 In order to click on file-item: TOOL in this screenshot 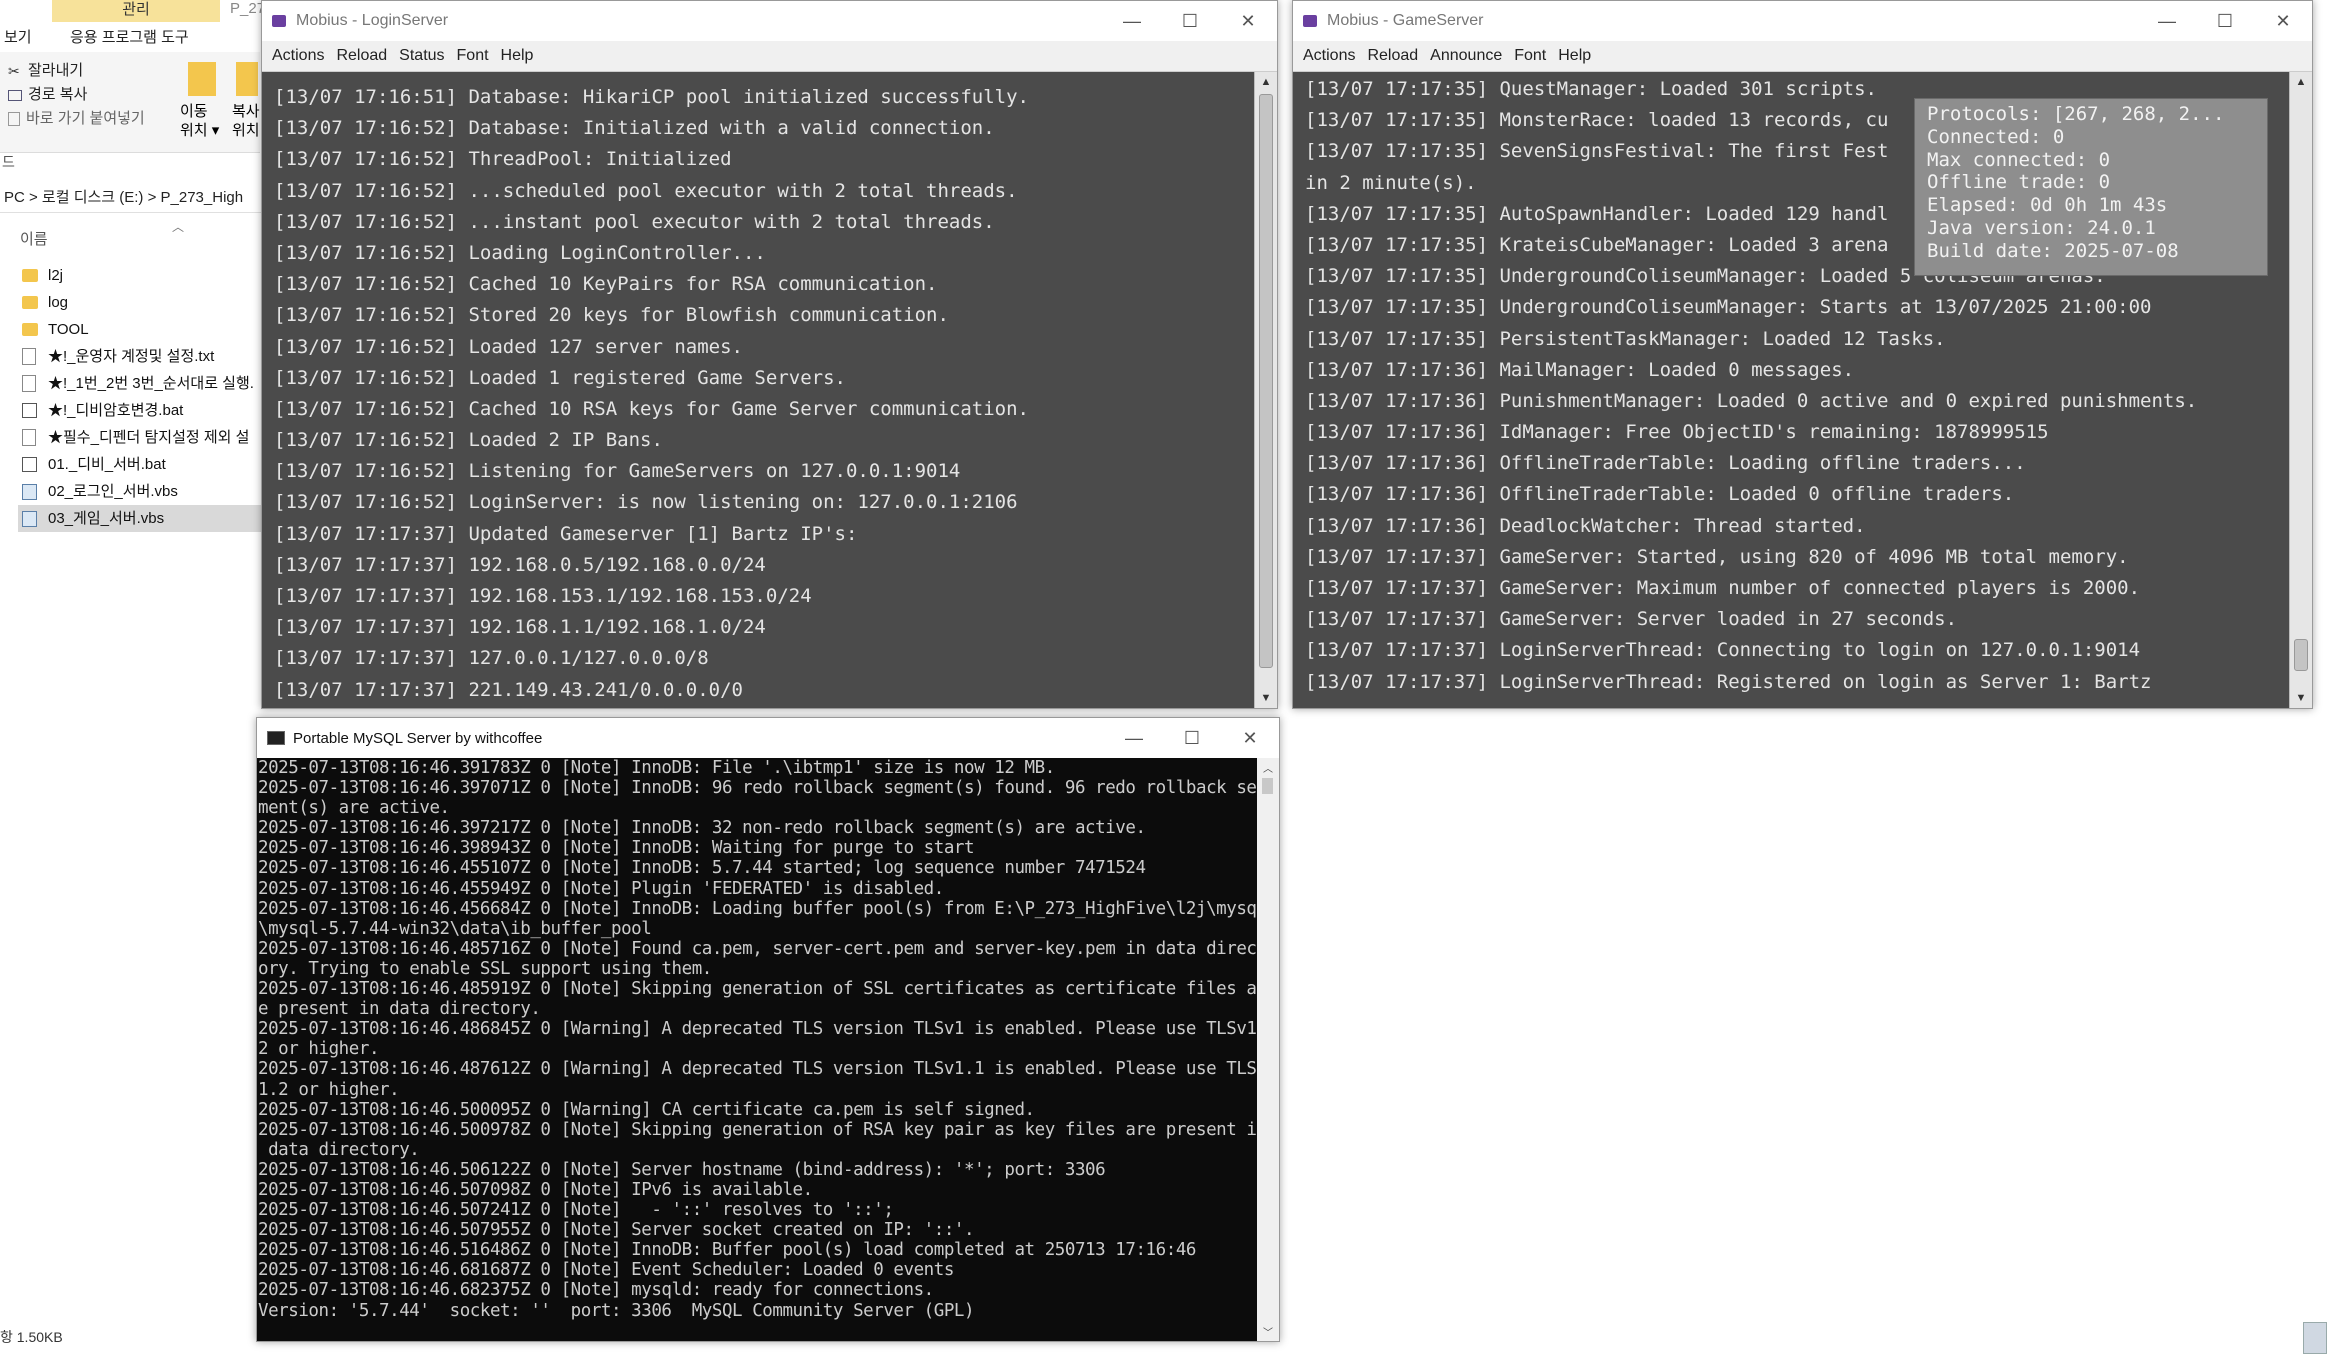, I will do `click(142, 329)`.